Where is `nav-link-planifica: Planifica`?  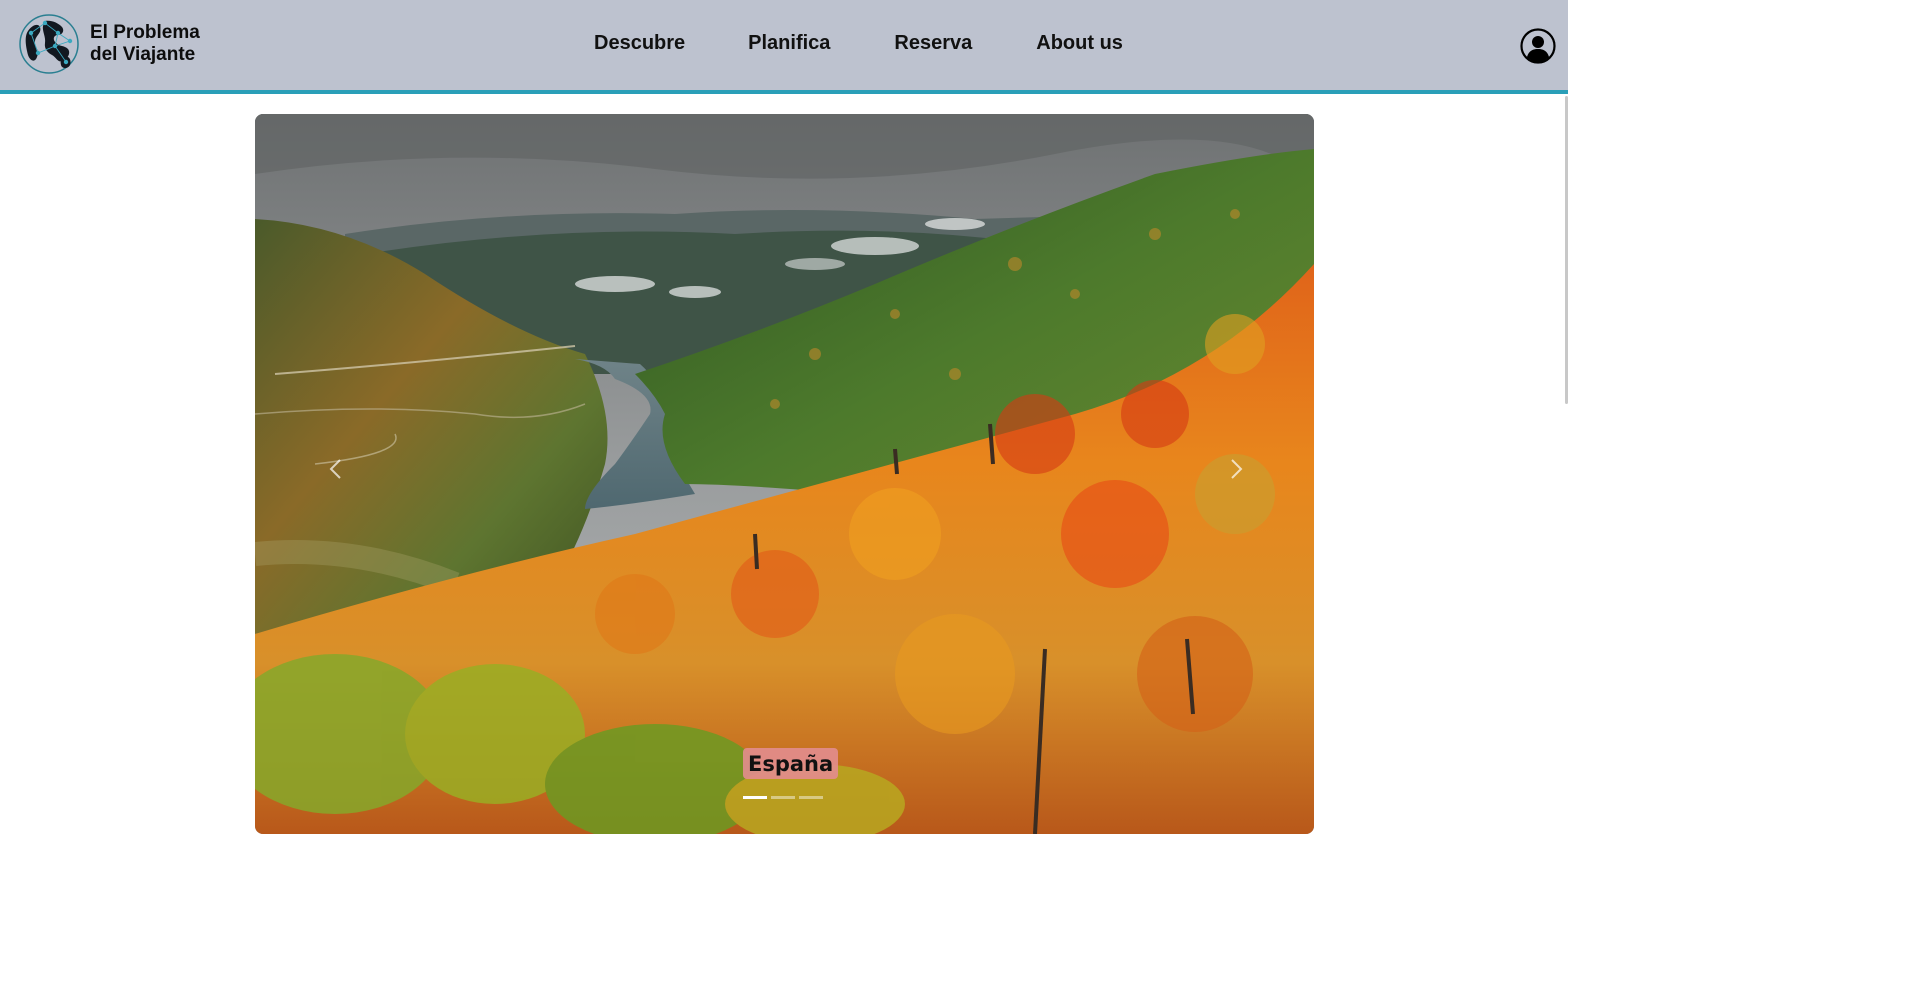 nav-link-planifica: Planifica is located at coordinates (789, 43).